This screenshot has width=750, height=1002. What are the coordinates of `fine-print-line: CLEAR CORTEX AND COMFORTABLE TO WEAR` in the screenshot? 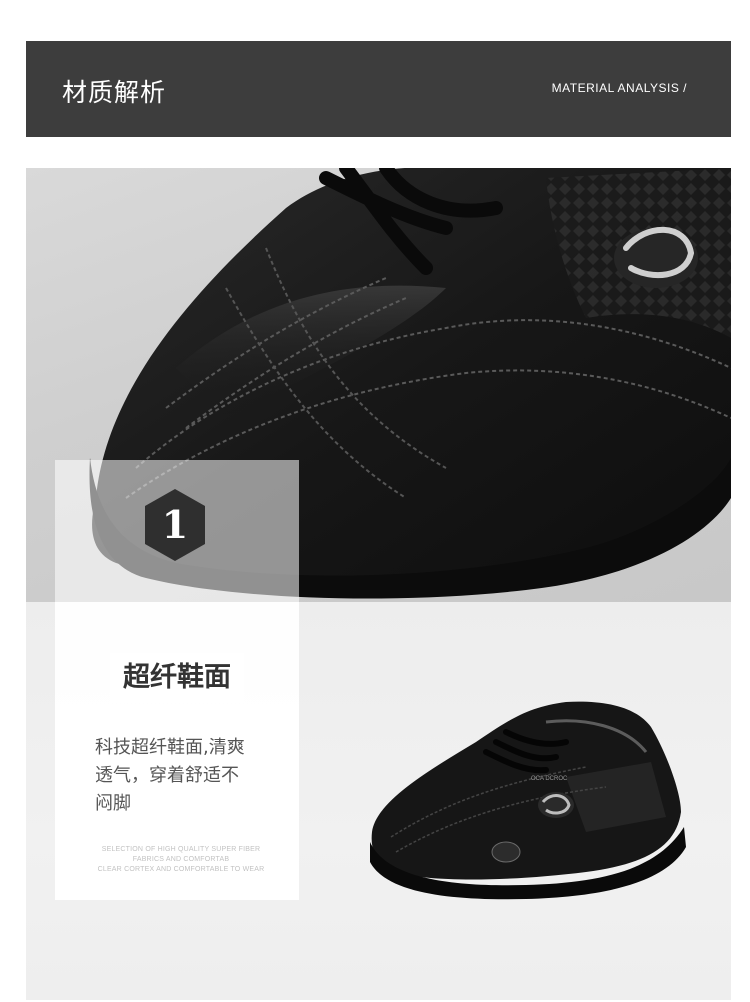 It's located at (181, 869).